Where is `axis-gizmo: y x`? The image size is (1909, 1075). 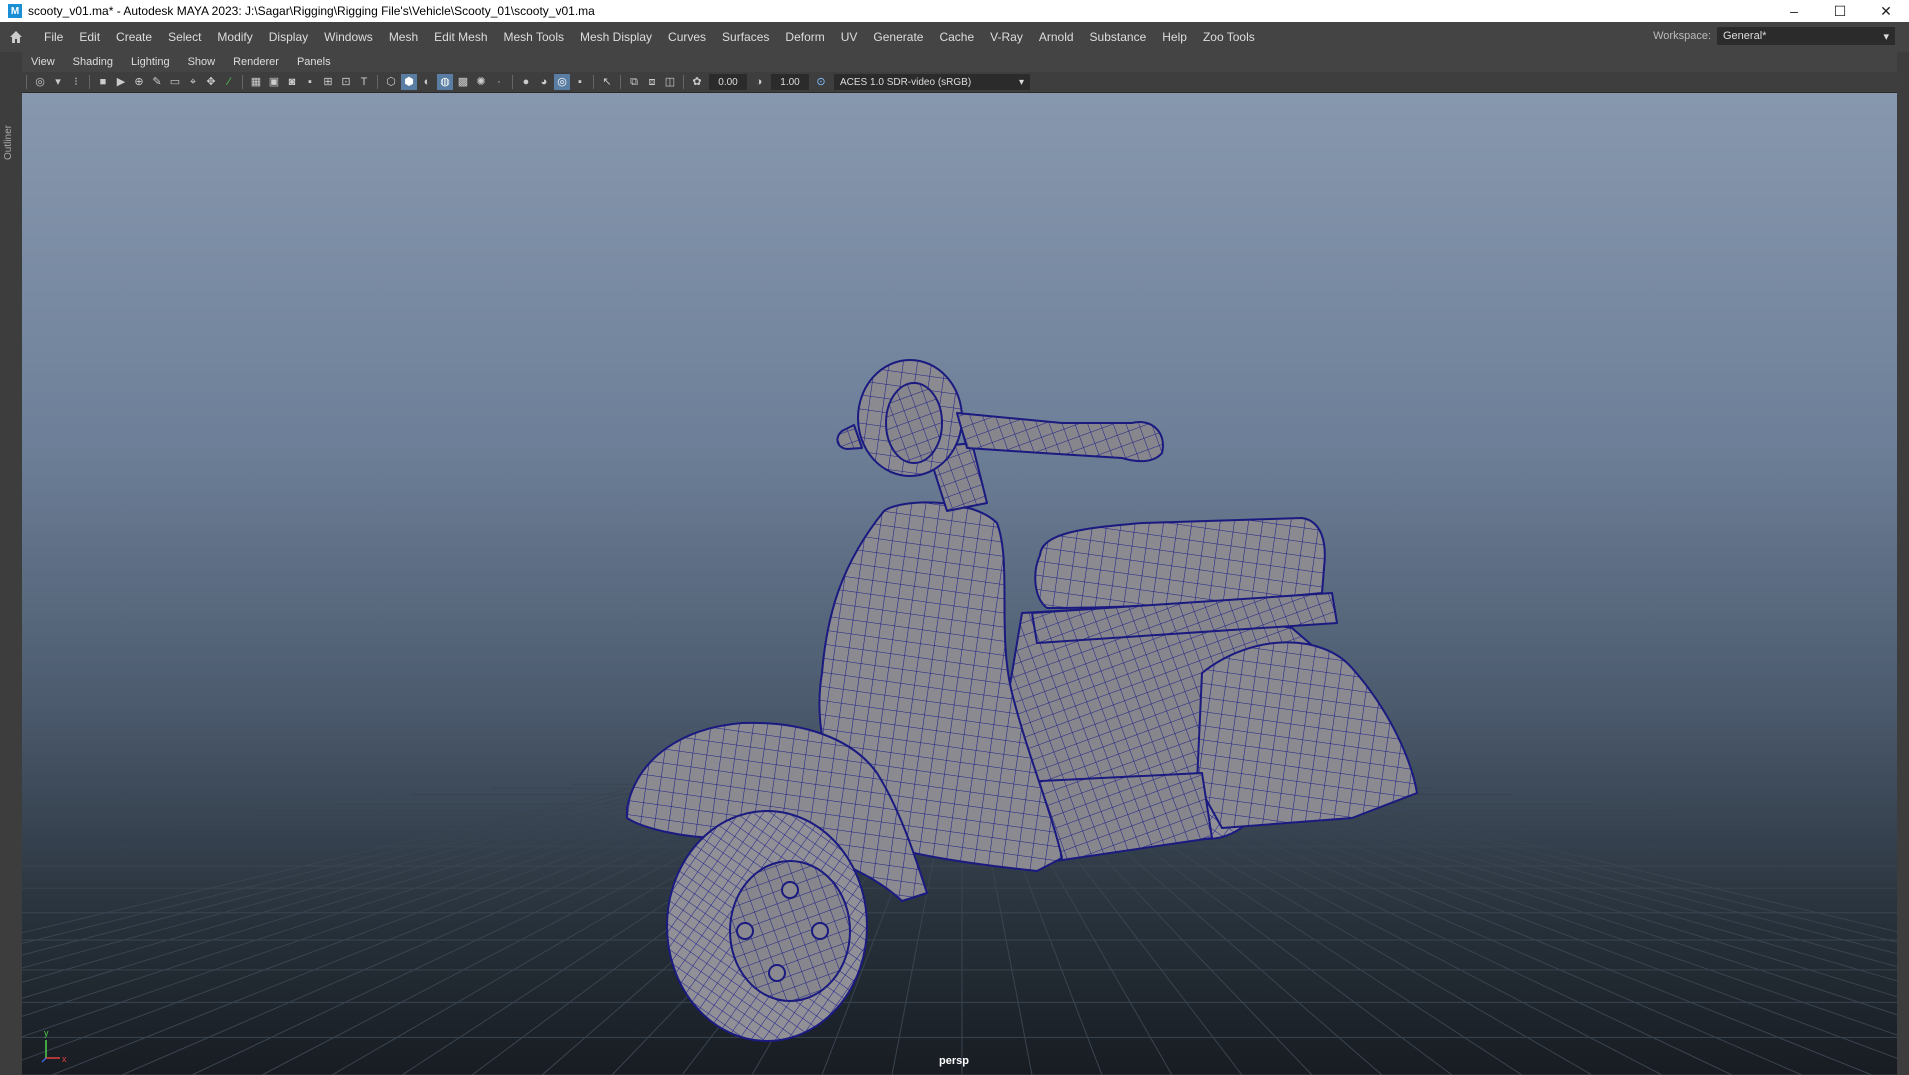 axis-gizmo: y x is located at coordinates (58, 1048).